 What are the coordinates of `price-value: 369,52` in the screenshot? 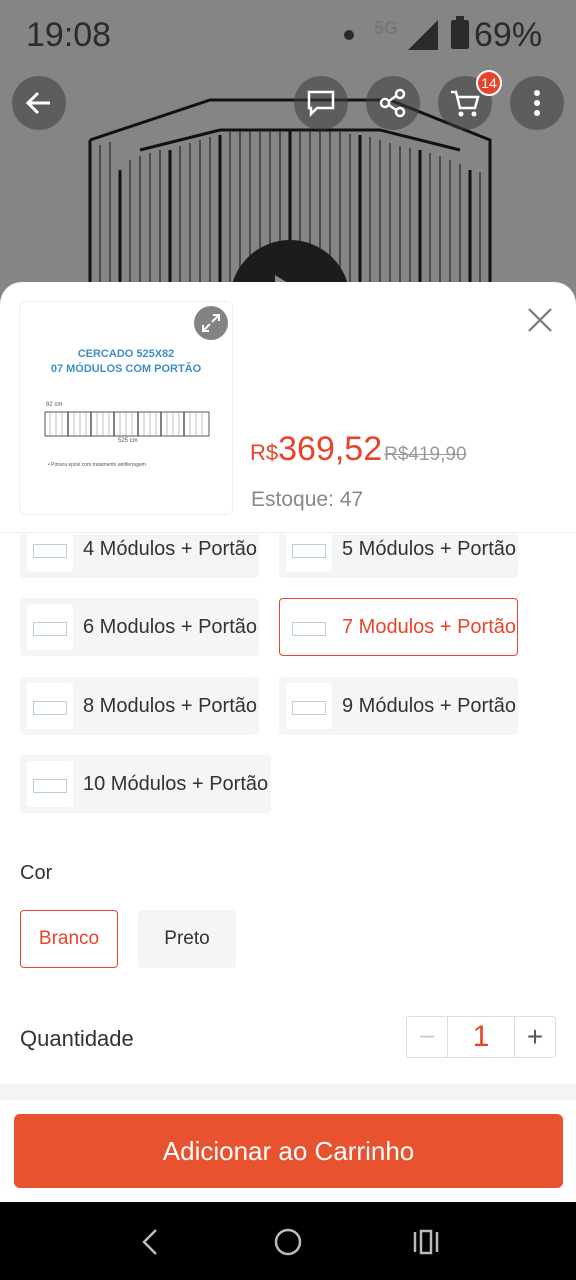 It's located at (330, 449).